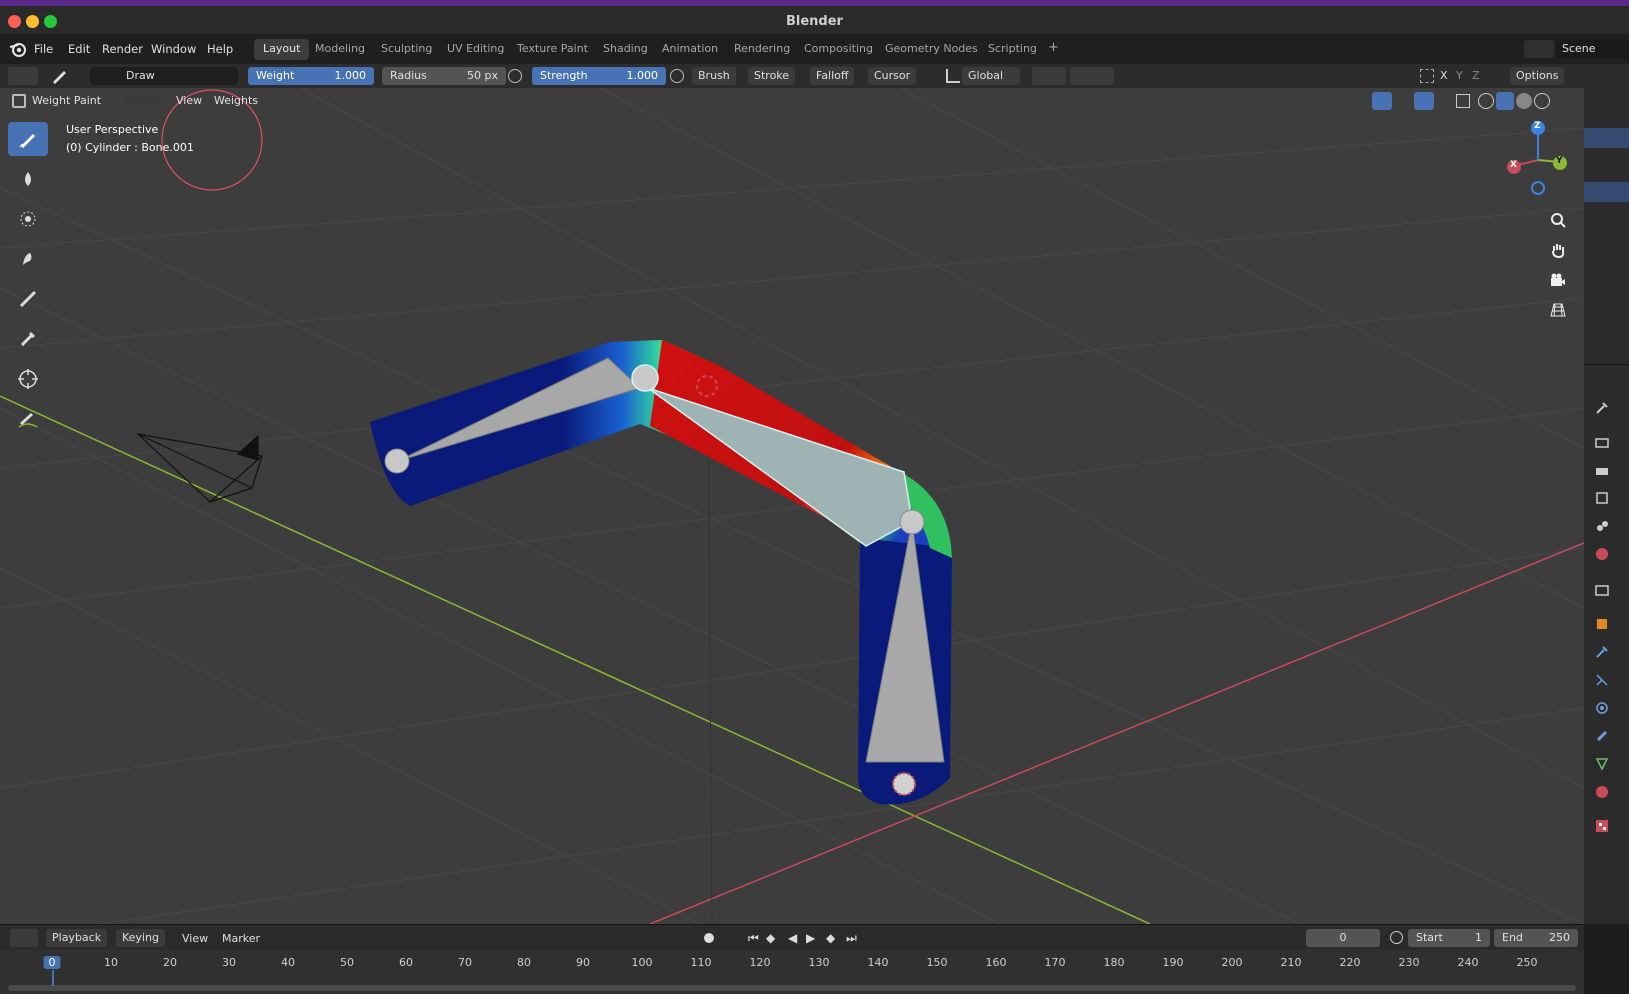 The height and width of the screenshot is (994, 1629). What do you see at coordinates (122, 49) in the screenshot?
I see `menu-render: Render` at bounding box center [122, 49].